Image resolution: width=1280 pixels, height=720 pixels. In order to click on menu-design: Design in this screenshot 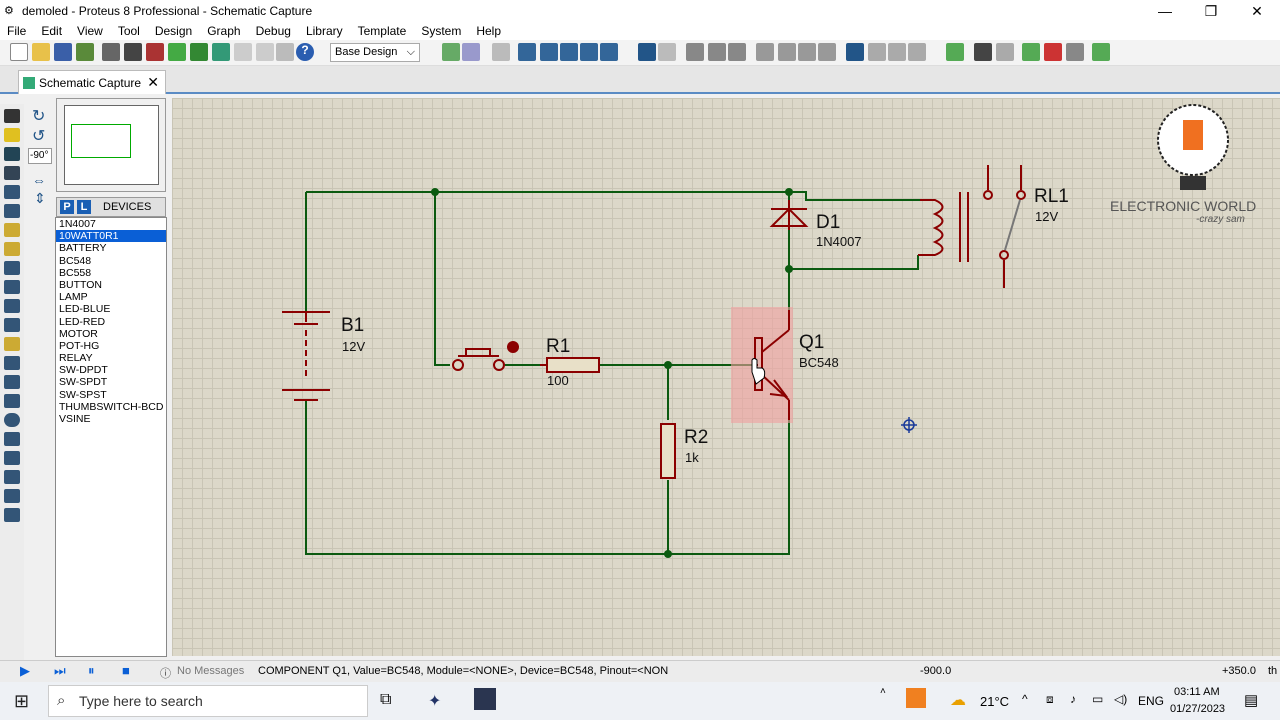, I will do `click(174, 31)`.